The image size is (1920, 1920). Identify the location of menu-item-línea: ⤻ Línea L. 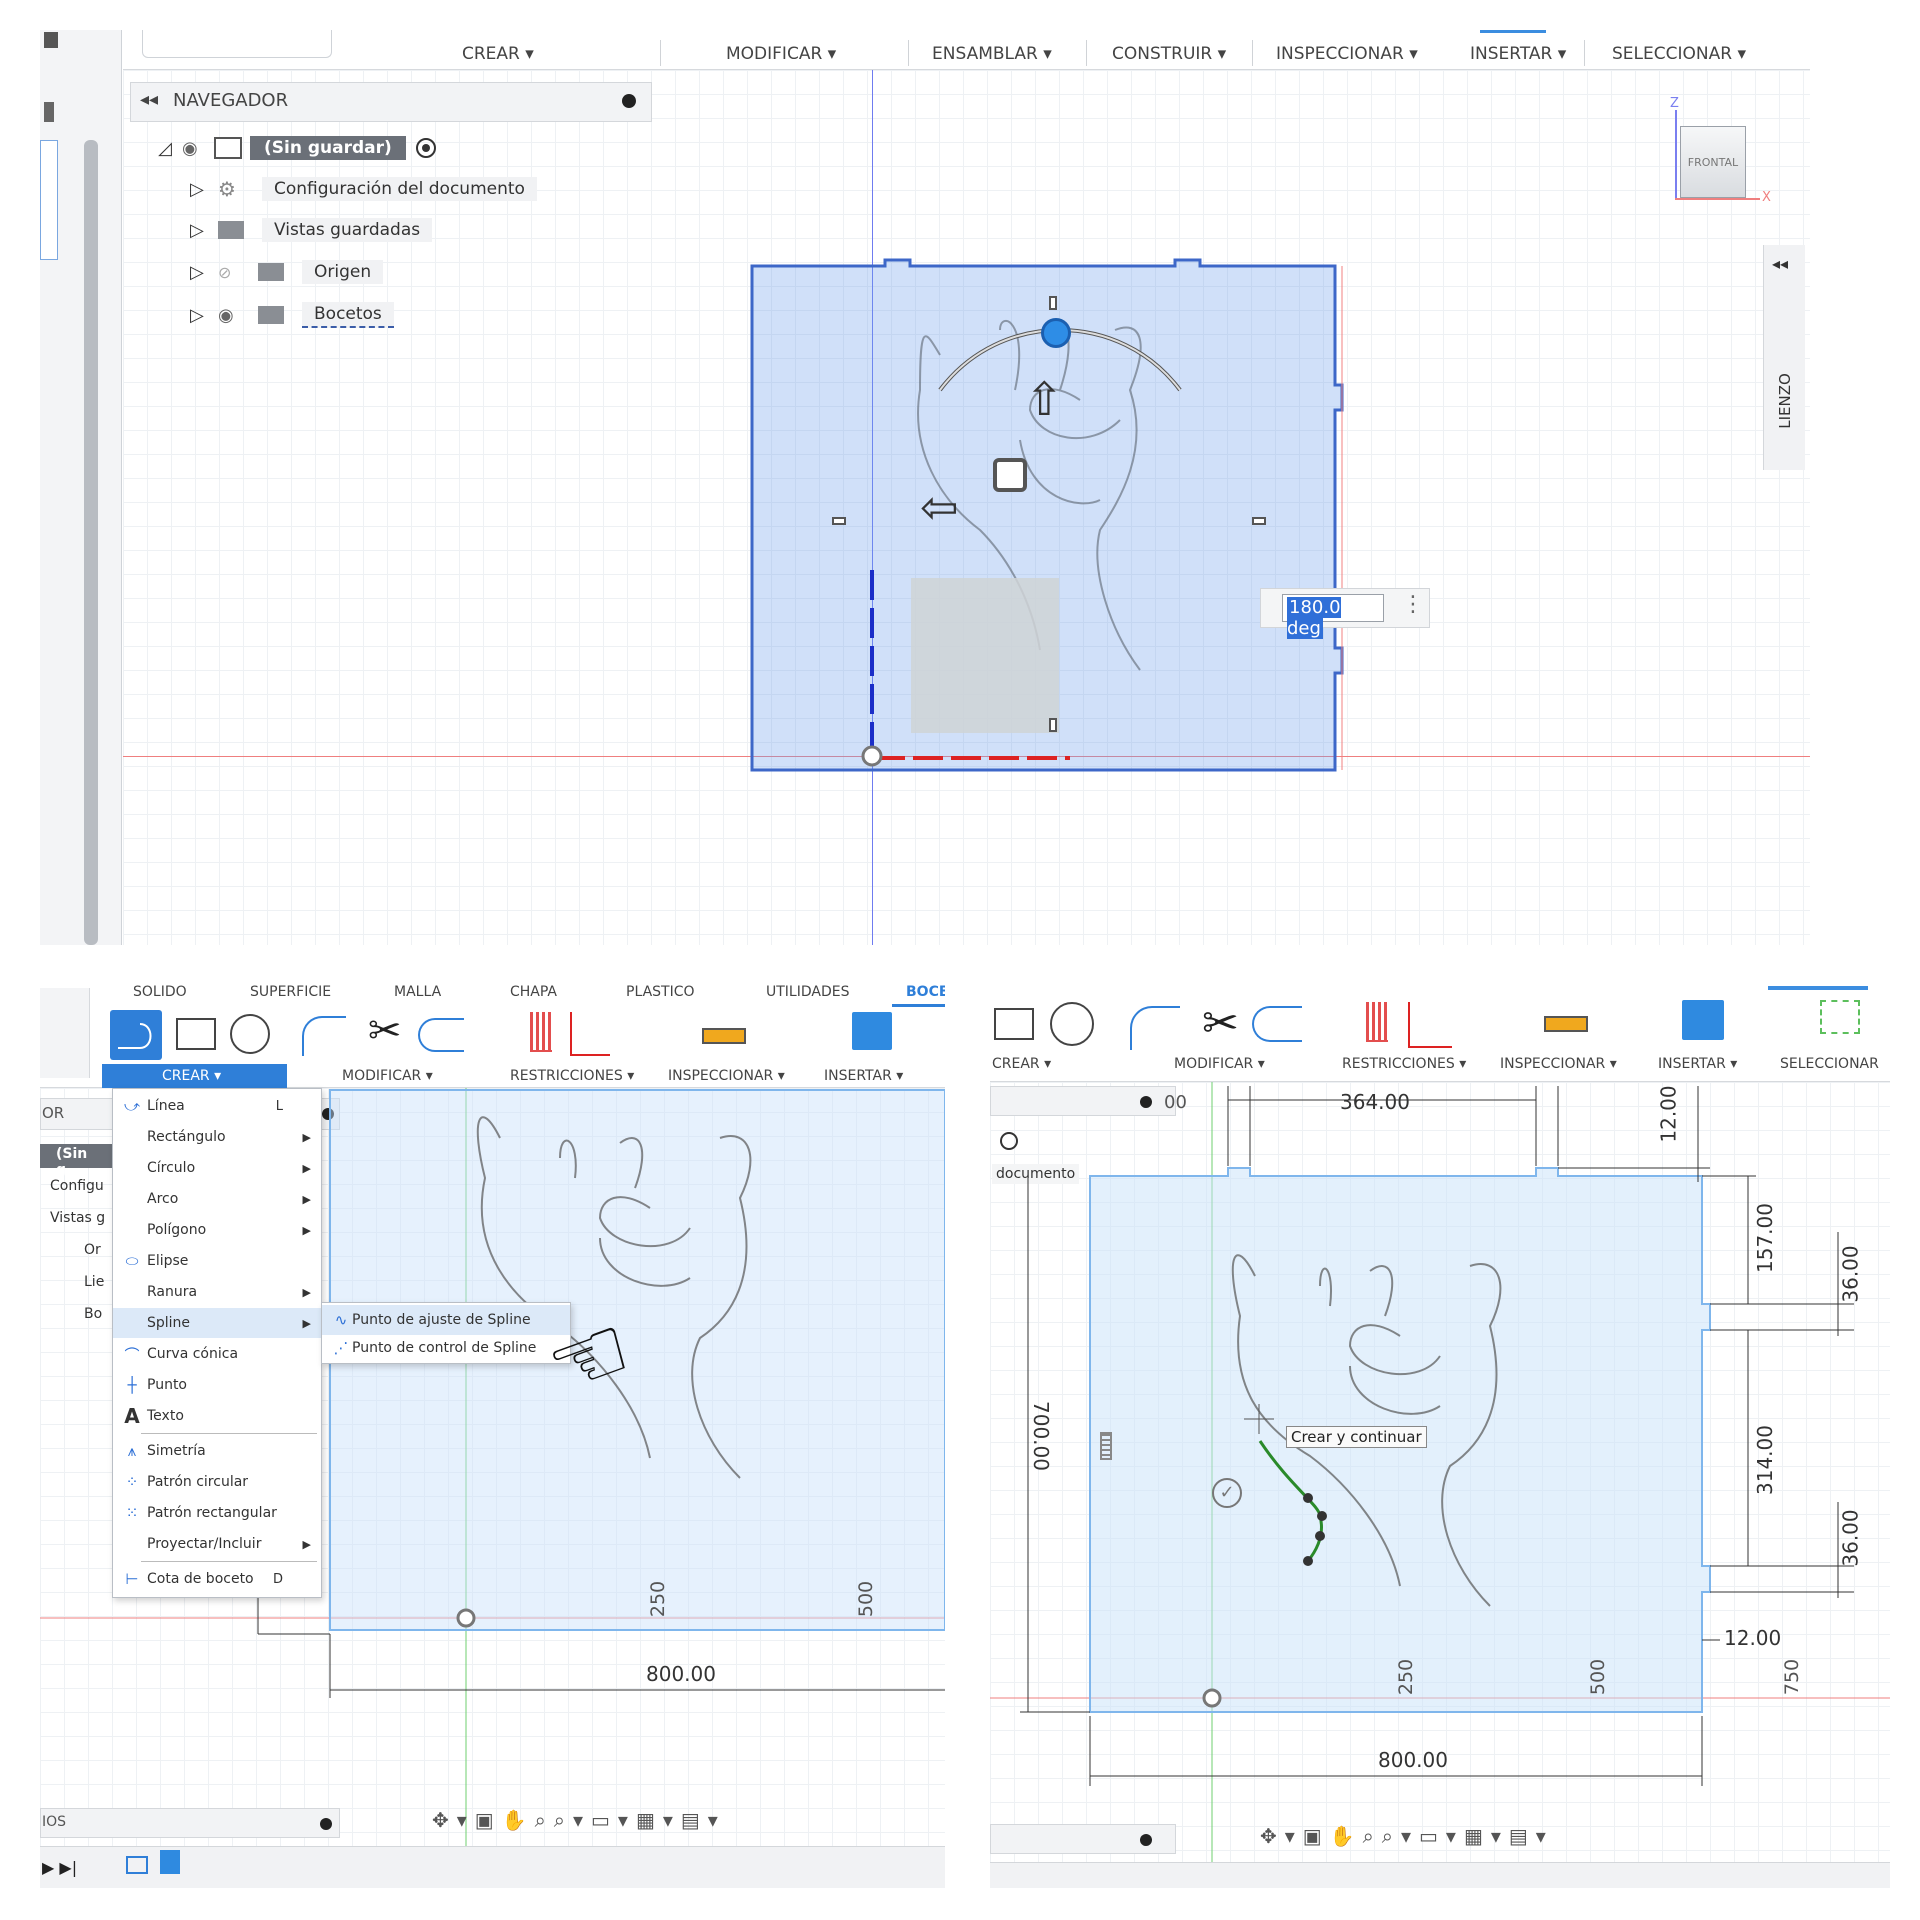
(217, 1106).